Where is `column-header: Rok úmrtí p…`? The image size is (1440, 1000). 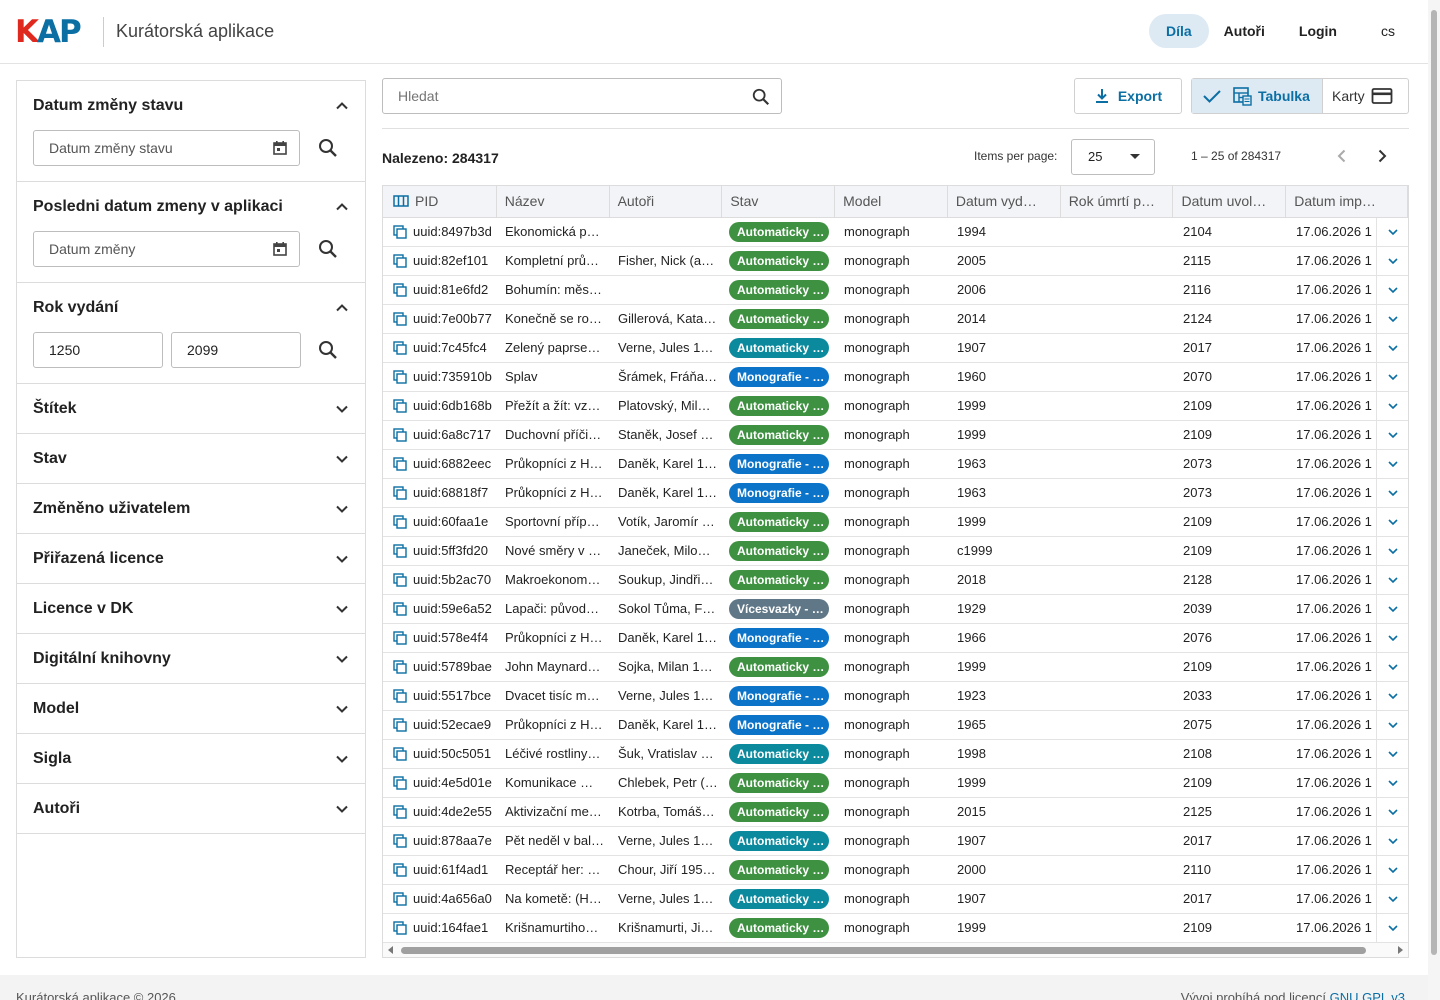 column-header: Rok úmrtí p… is located at coordinates (1117, 201).